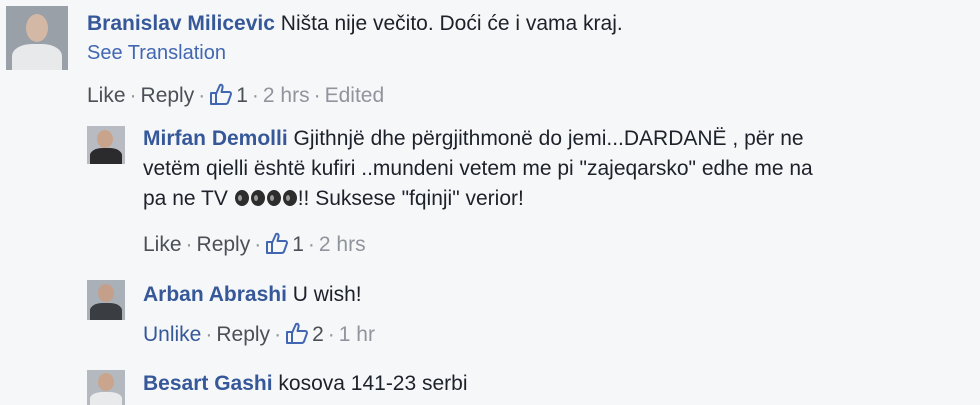 The image size is (980, 405). Describe the element at coordinates (188, 198) in the screenshot. I see `comment-text-line-3a: pa ne TV` at that location.